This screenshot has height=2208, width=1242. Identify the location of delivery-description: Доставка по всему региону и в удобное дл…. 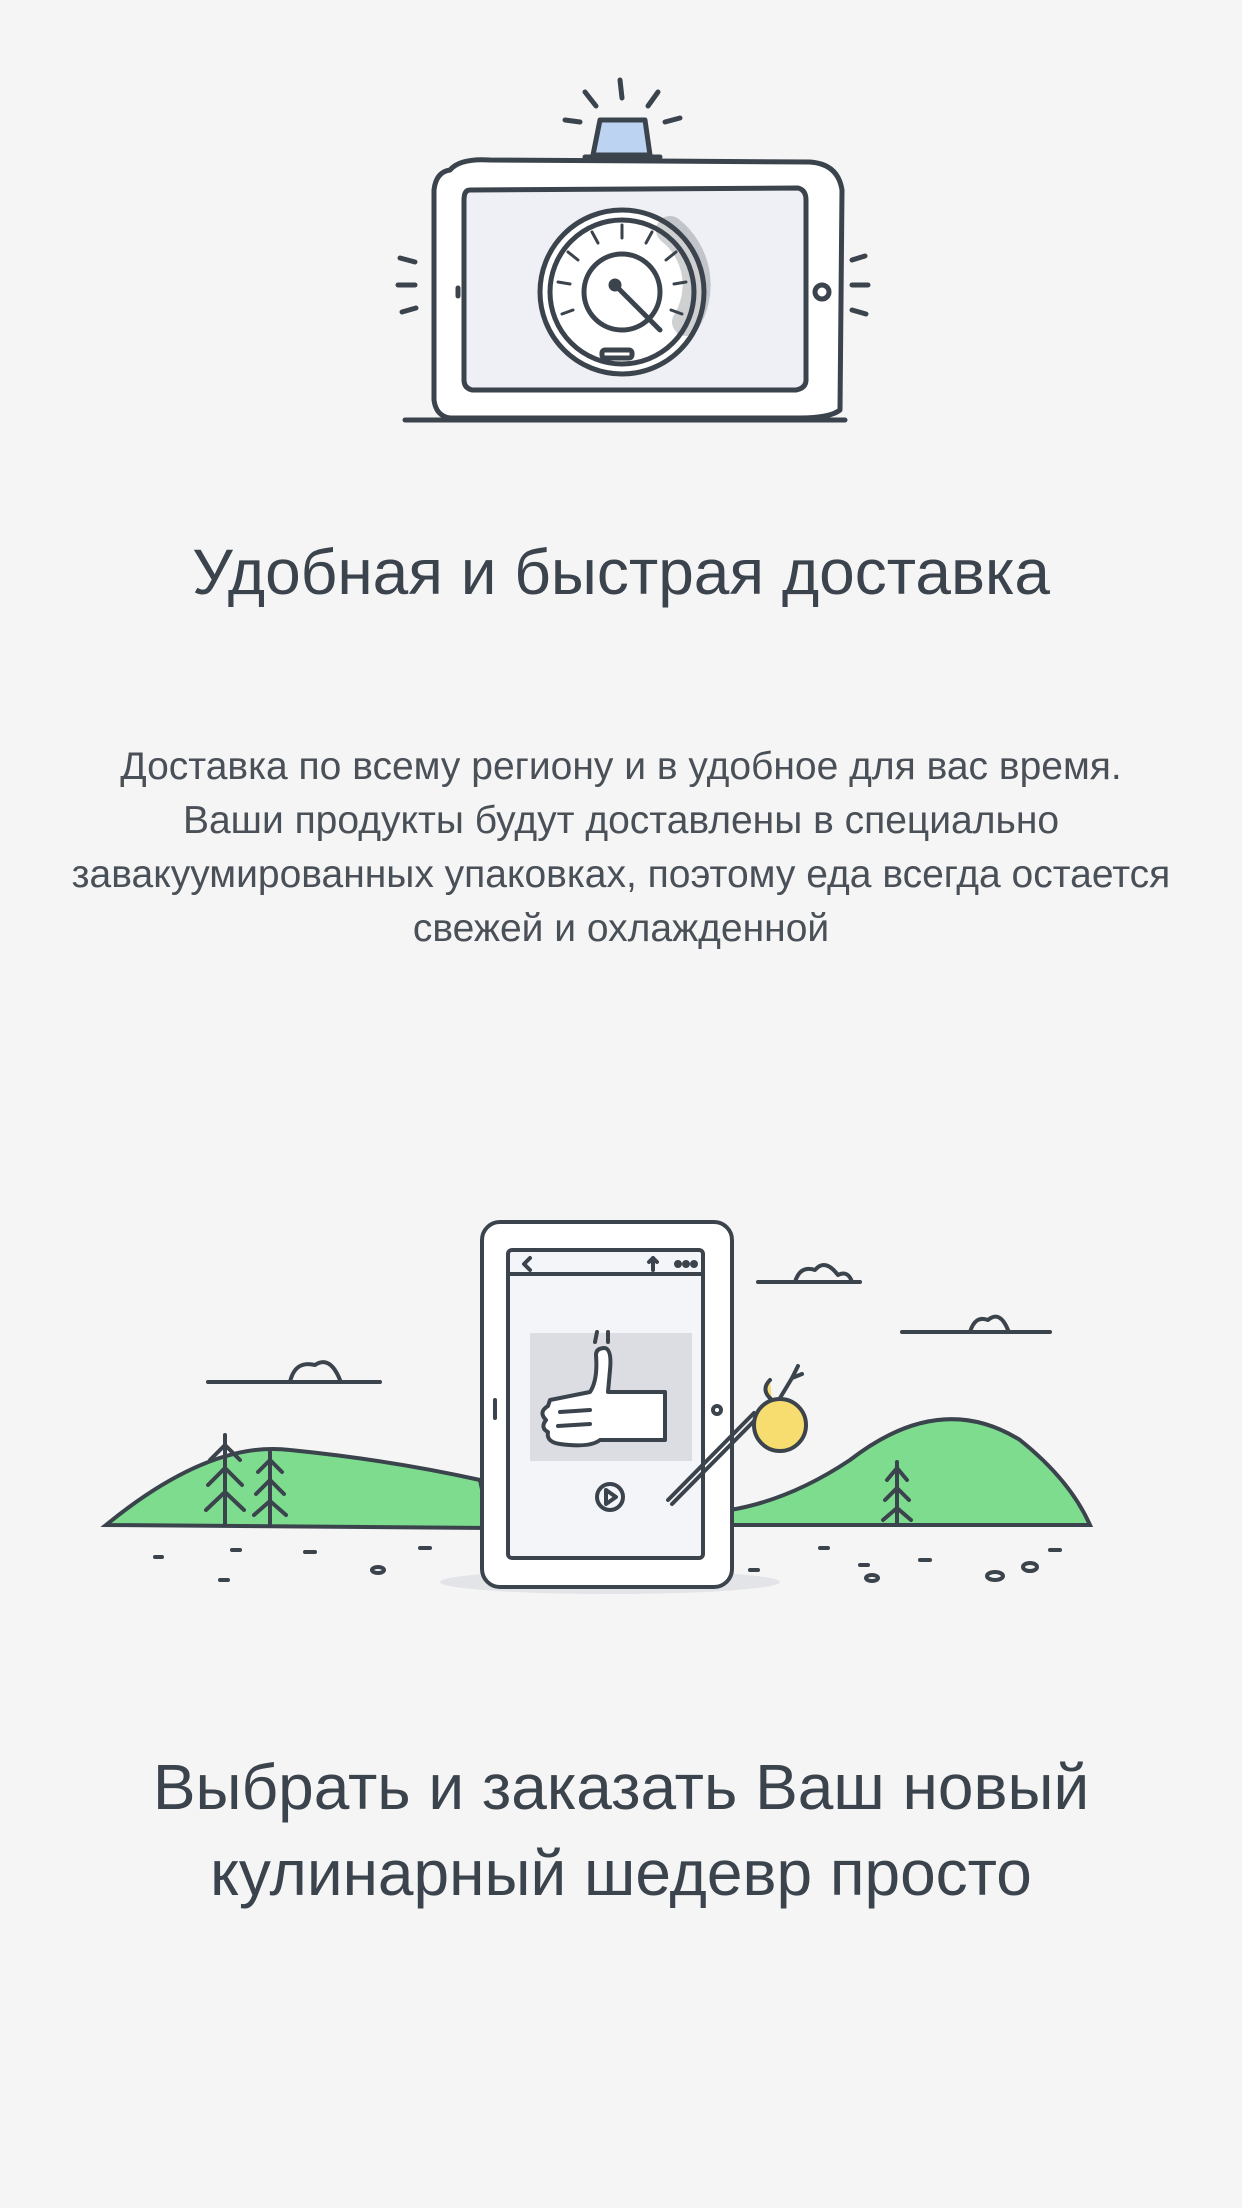
(621, 847).